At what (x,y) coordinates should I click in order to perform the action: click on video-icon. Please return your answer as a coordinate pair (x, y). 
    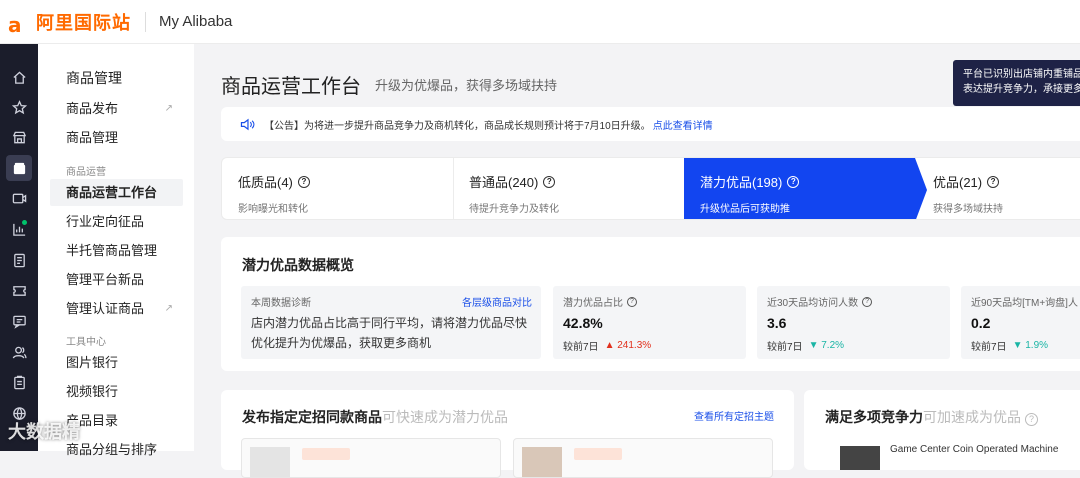
    Looking at the image, I should click on (19, 198).